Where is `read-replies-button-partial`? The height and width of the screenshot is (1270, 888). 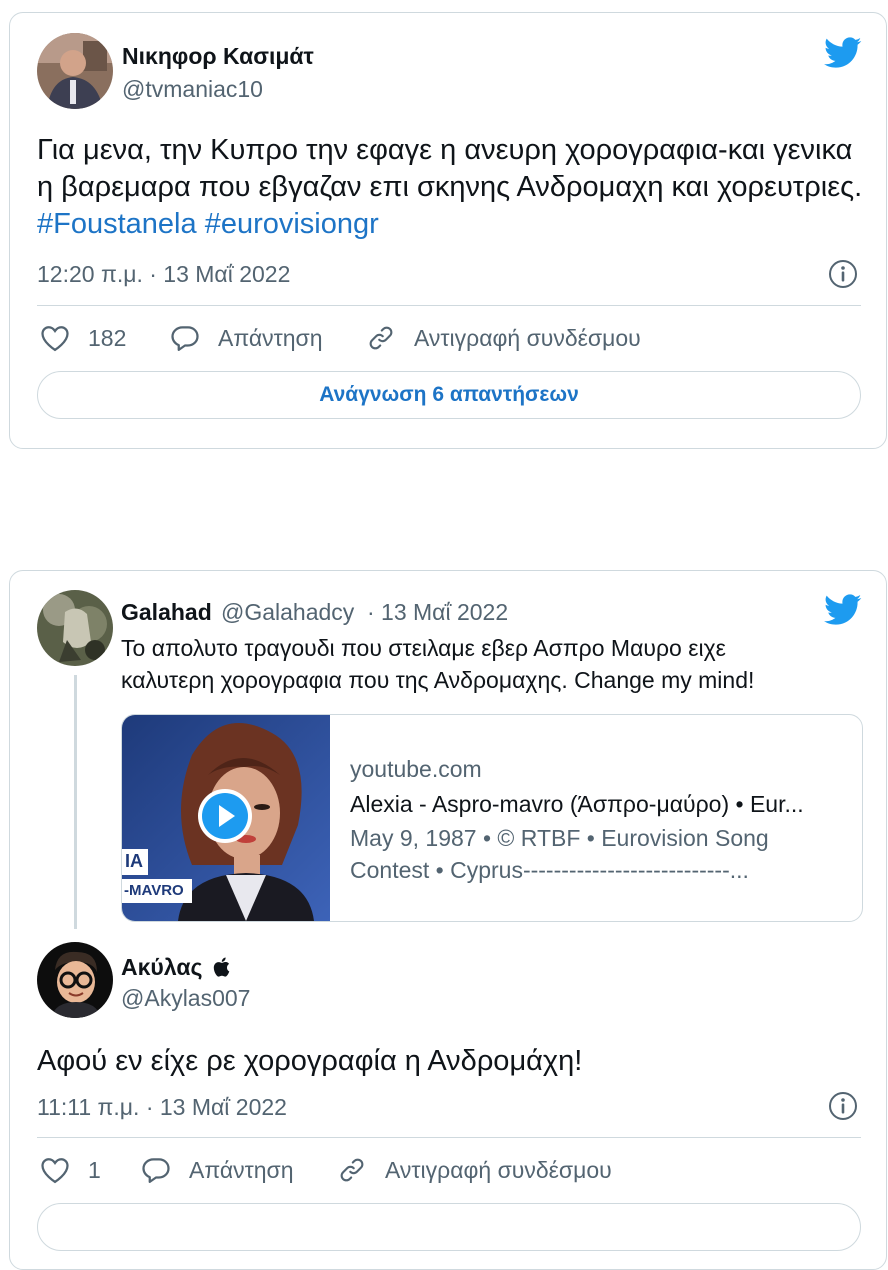 read-replies-button-partial is located at coordinates (449, 1227).